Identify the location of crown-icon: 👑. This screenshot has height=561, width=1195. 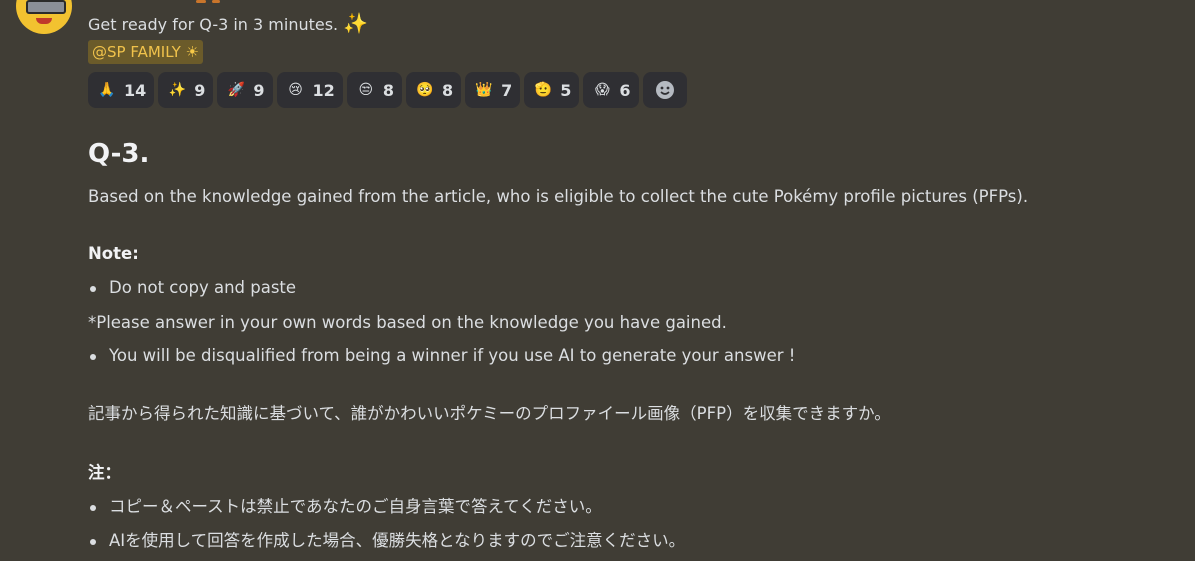
(484, 90).